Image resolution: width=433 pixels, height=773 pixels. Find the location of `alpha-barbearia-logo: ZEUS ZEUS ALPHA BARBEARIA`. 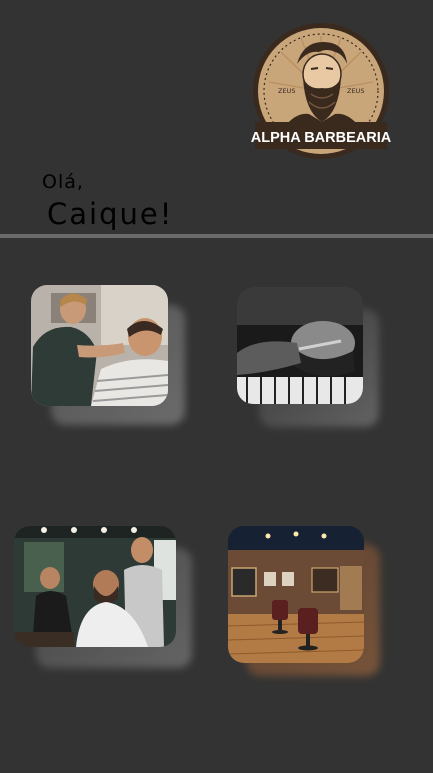

alpha-barbearia-logo: ZEUS ZEUS ALPHA BARBEARIA is located at coordinates (321, 91).